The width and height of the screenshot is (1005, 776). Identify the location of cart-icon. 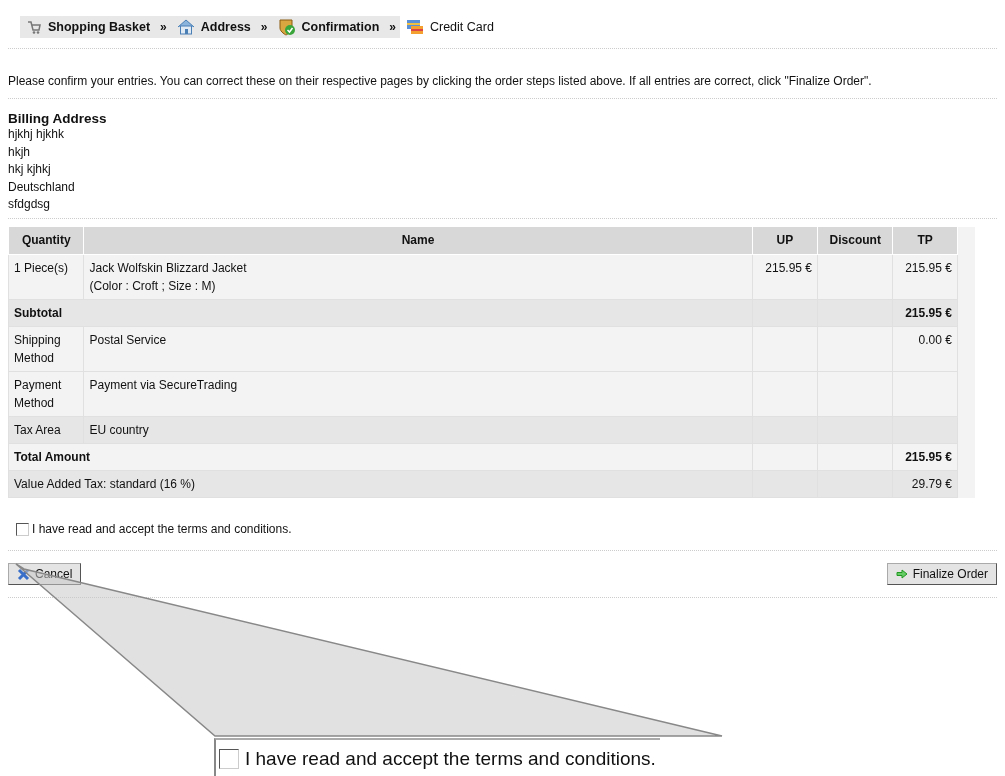
(34, 27).